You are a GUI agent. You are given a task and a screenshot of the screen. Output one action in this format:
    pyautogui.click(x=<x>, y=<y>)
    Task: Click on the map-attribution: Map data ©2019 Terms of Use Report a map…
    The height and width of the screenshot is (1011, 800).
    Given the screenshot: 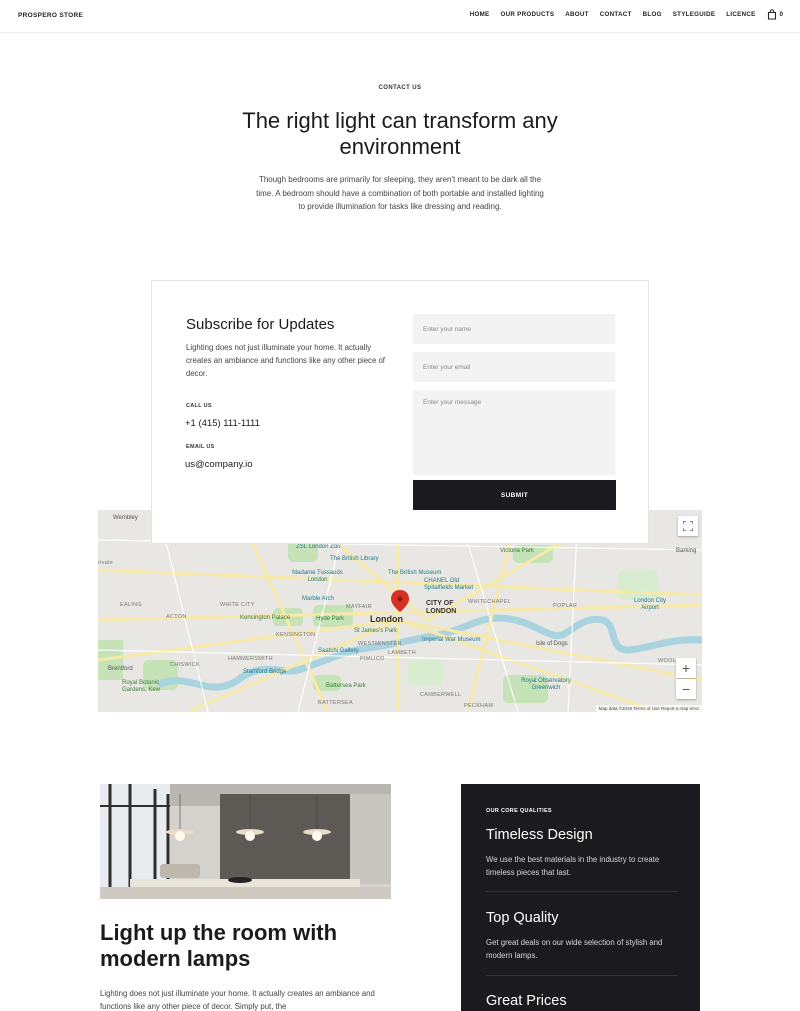 What is the action you would take?
    pyautogui.click(x=648, y=708)
    